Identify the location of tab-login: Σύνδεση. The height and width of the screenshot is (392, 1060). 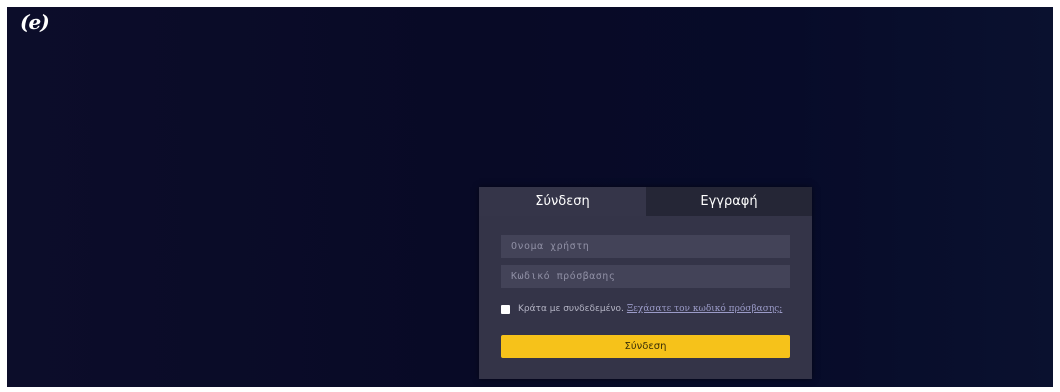
(562, 201).